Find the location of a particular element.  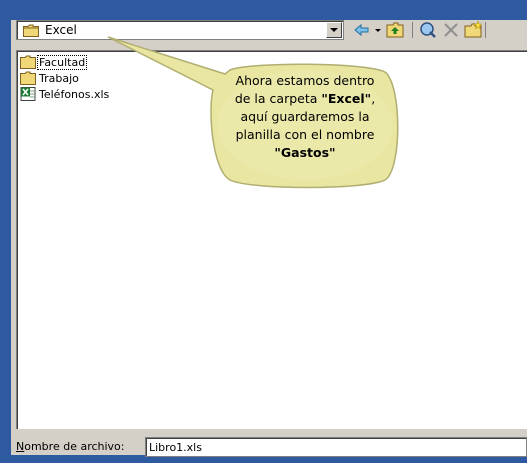

callout-line: "Gastos" is located at coordinates (305, 153).